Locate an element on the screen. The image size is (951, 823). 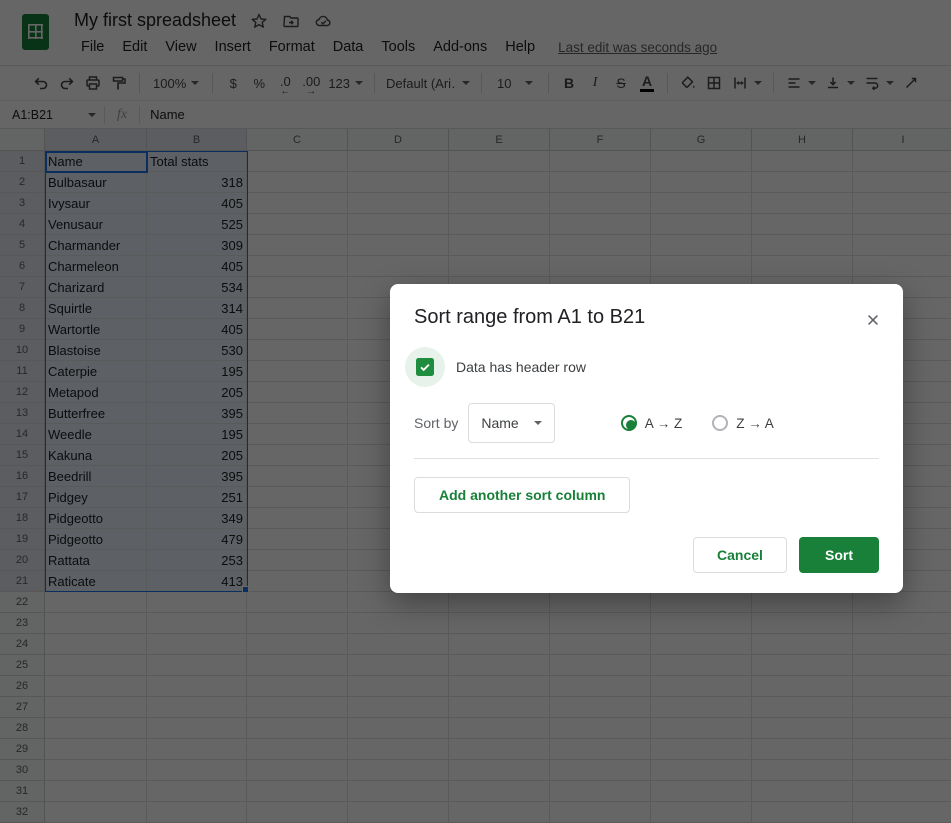
radio-unselected-icon is located at coordinates (720, 423).